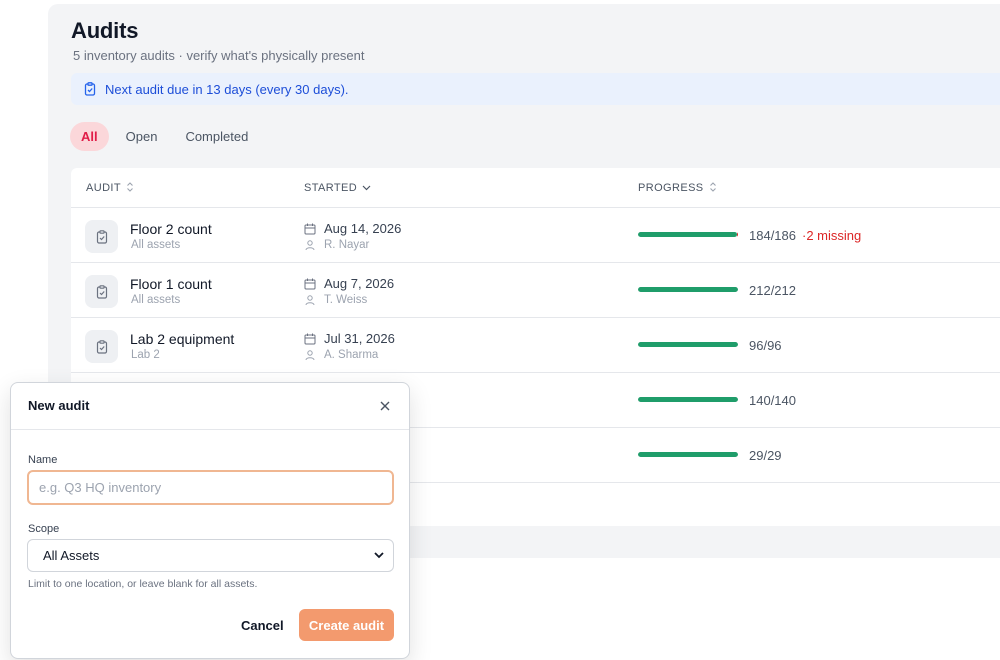 The image size is (1000, 660). I want to click on audit-name: Floor 1 count, so click(171, 284).